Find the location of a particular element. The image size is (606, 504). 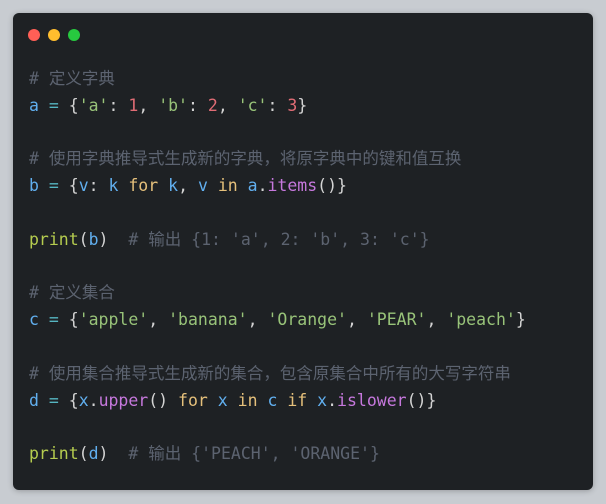

code-line: # 使用集合推导式生成新的集合，包含原集合中所有的大写字符串 is located at coordinates (277, 374).